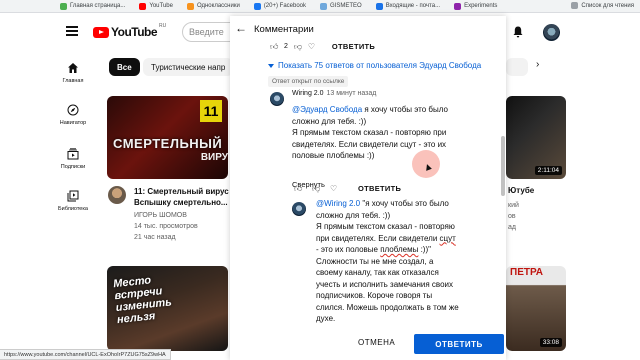 This screenshot has width=640, height=360. I want to click on comment-author: Wiring 2.0 13 минут назад, so click(334, 93).